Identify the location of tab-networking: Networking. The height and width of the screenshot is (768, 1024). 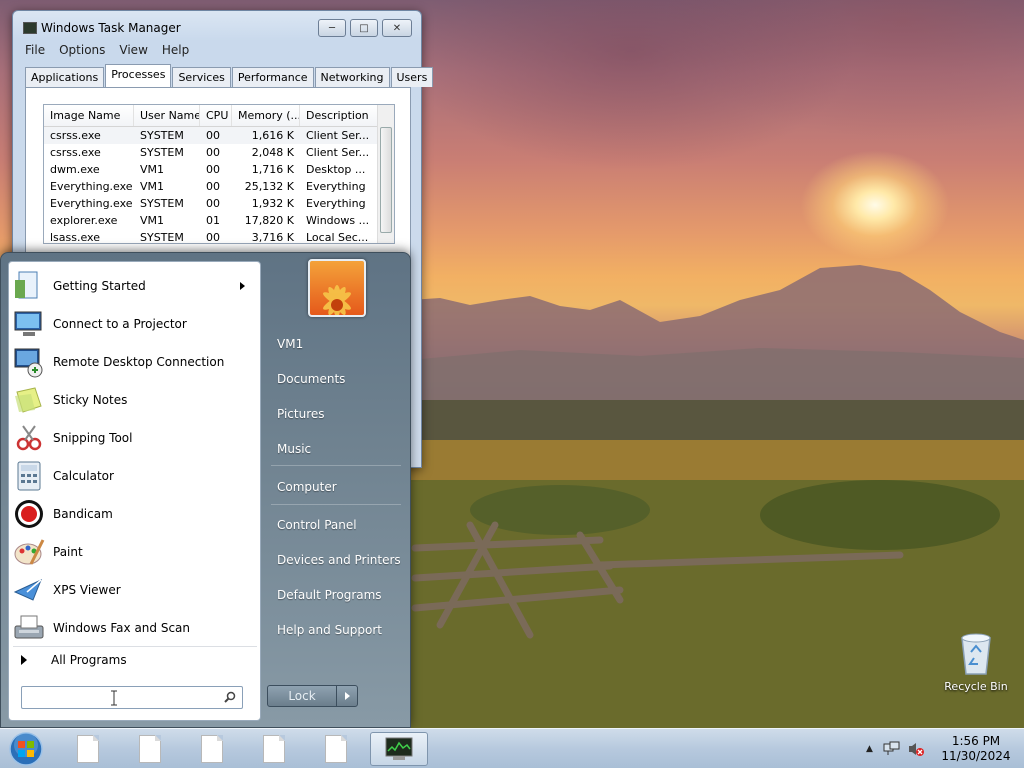
(352, 77).